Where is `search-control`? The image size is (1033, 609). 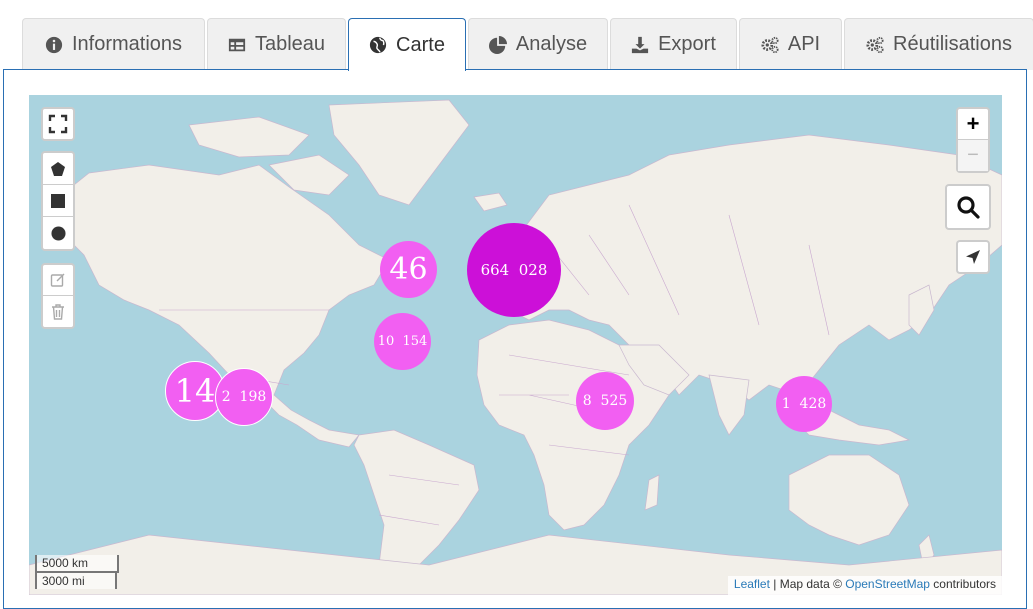
search-control is located at coordinates (968, 207).